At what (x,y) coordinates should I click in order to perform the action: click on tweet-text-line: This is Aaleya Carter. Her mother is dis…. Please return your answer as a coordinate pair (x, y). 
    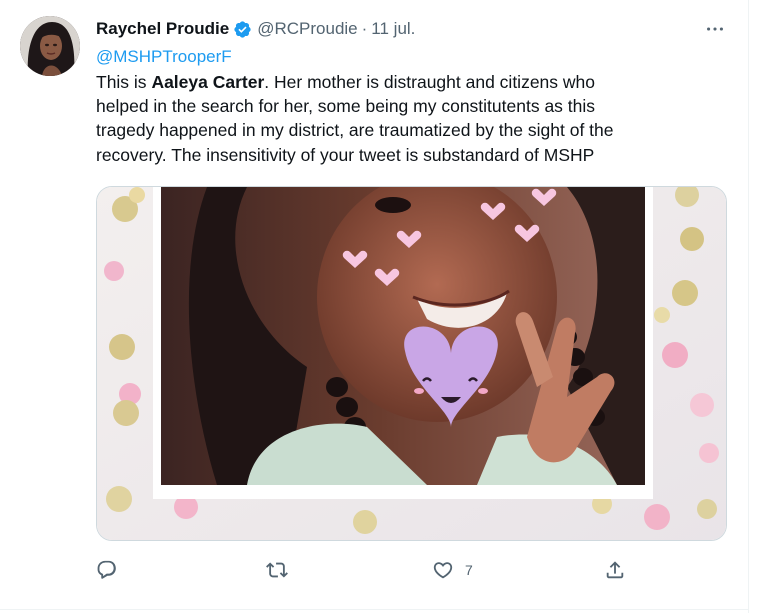
    Looking at the image, I should click on (416, 82).